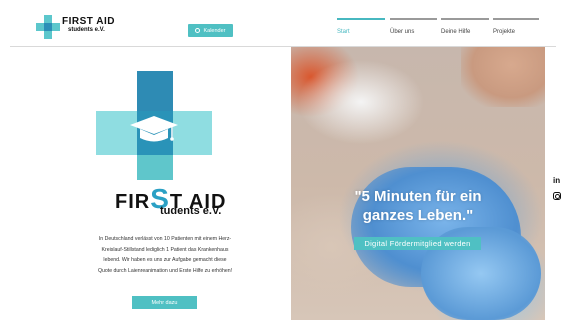  Describe the element at coordinates (504, 32) in the screenshot. I see `nav-projekte-label: Projekte` at that location.